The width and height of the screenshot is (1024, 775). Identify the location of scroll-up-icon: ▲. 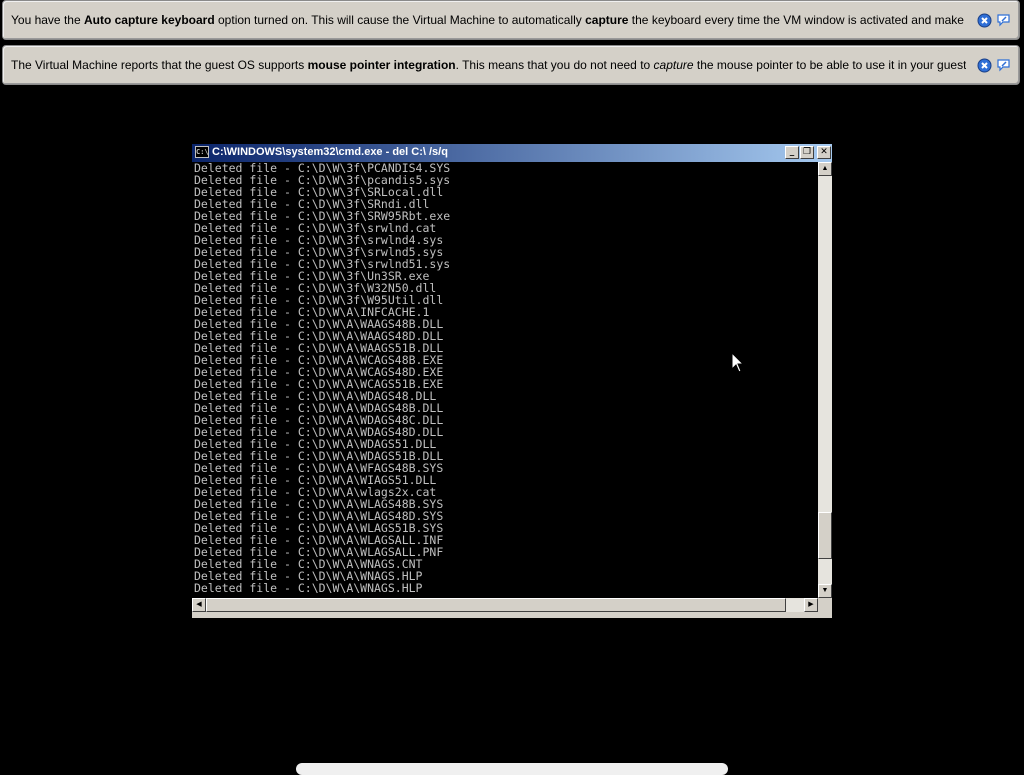
(825, 169).